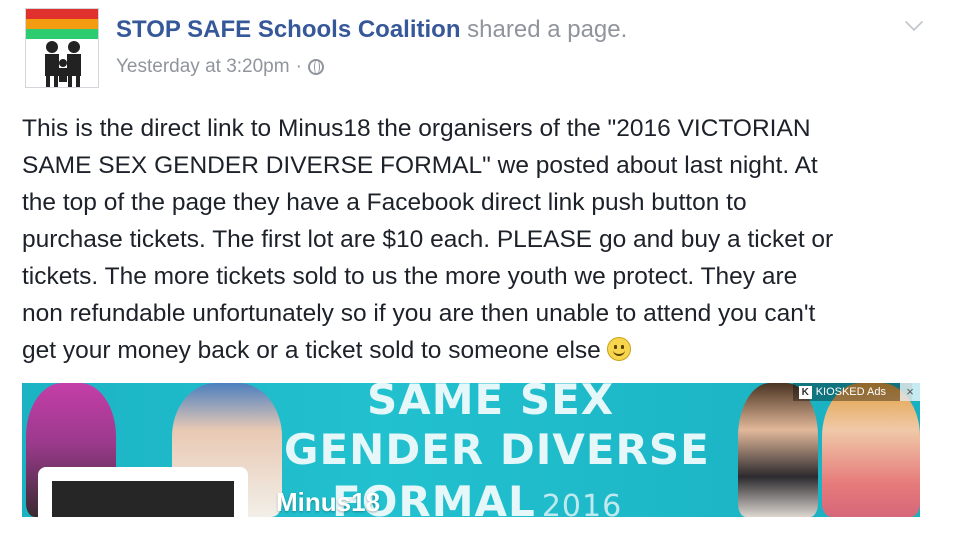 This screenshot has height=545, width=980. I want to click on banner-title-line: SAME SEX, so click(491, 403).